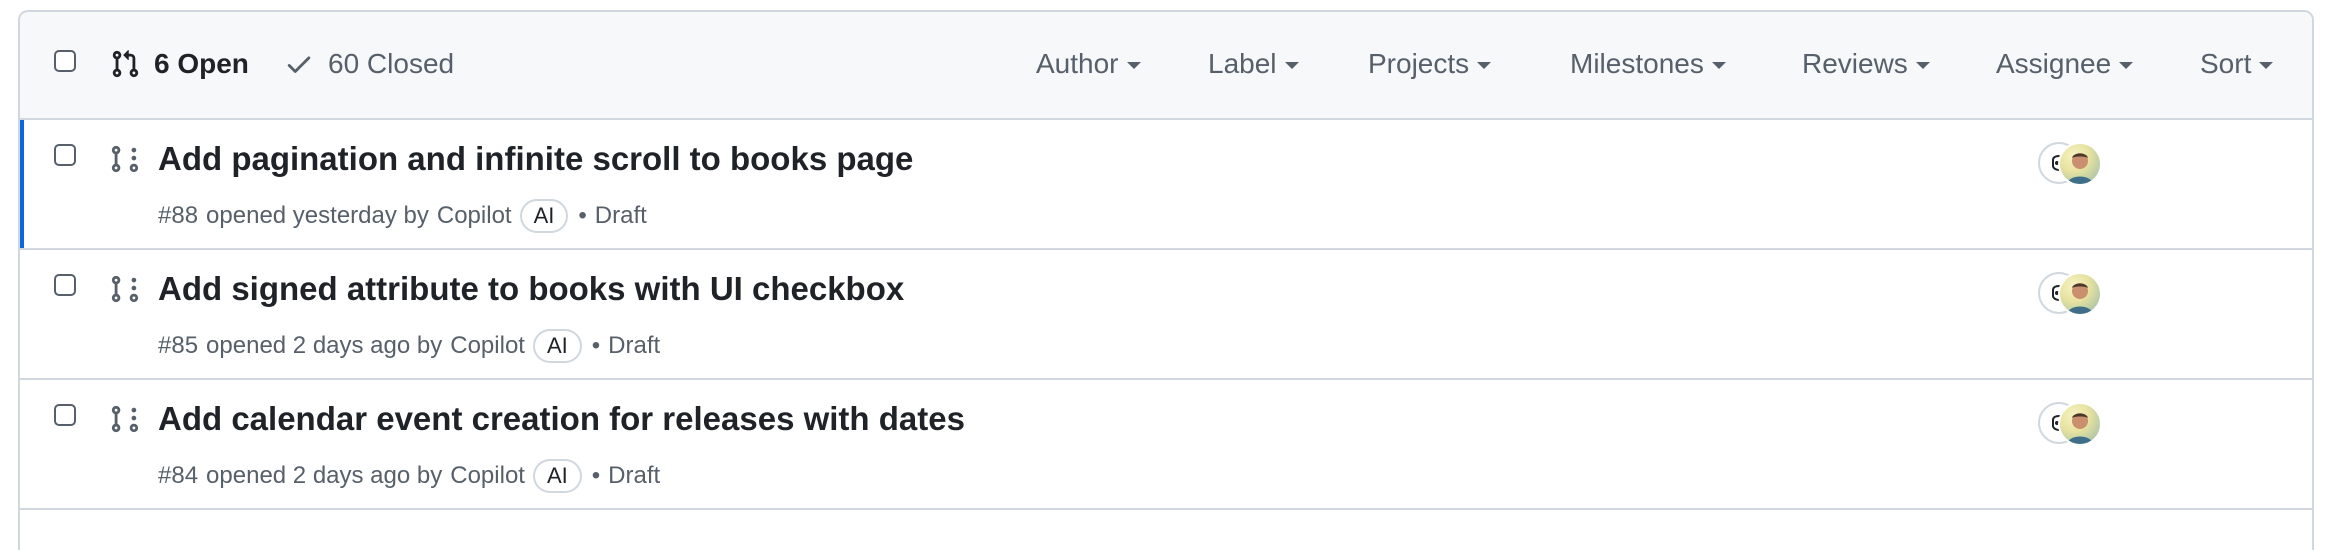 The image size is (2332, 550). Describe the element at coordinates (391, 63) in the screenshot. I see `closed-count-label: 60 Closed` at that location.